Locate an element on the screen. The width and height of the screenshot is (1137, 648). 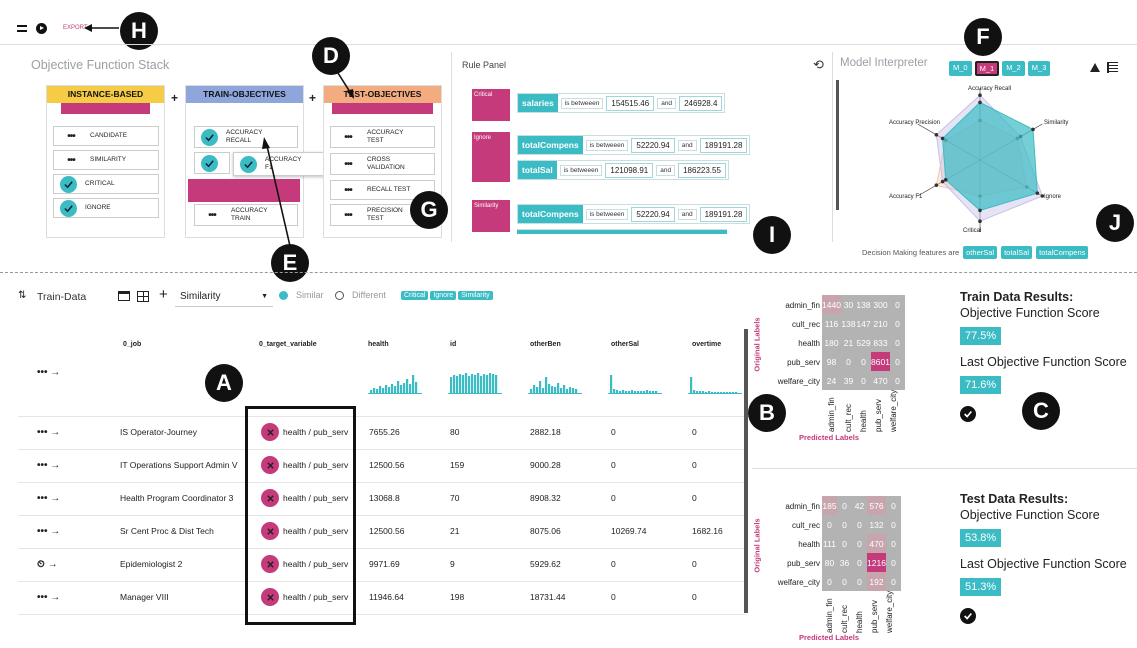
menu-icon is located at coordinates (22, 28).